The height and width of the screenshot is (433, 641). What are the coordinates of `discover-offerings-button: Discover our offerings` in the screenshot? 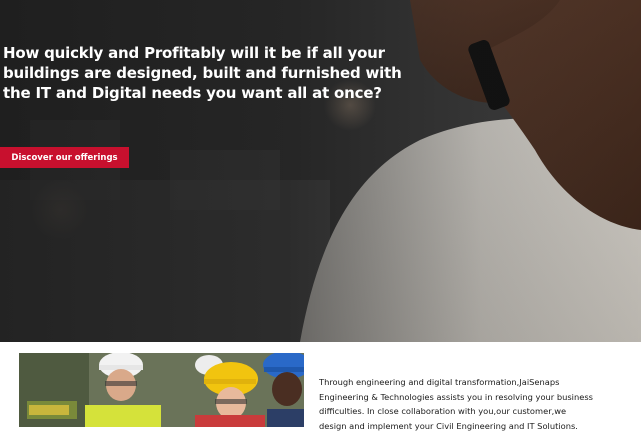 It's located at (64, 157).